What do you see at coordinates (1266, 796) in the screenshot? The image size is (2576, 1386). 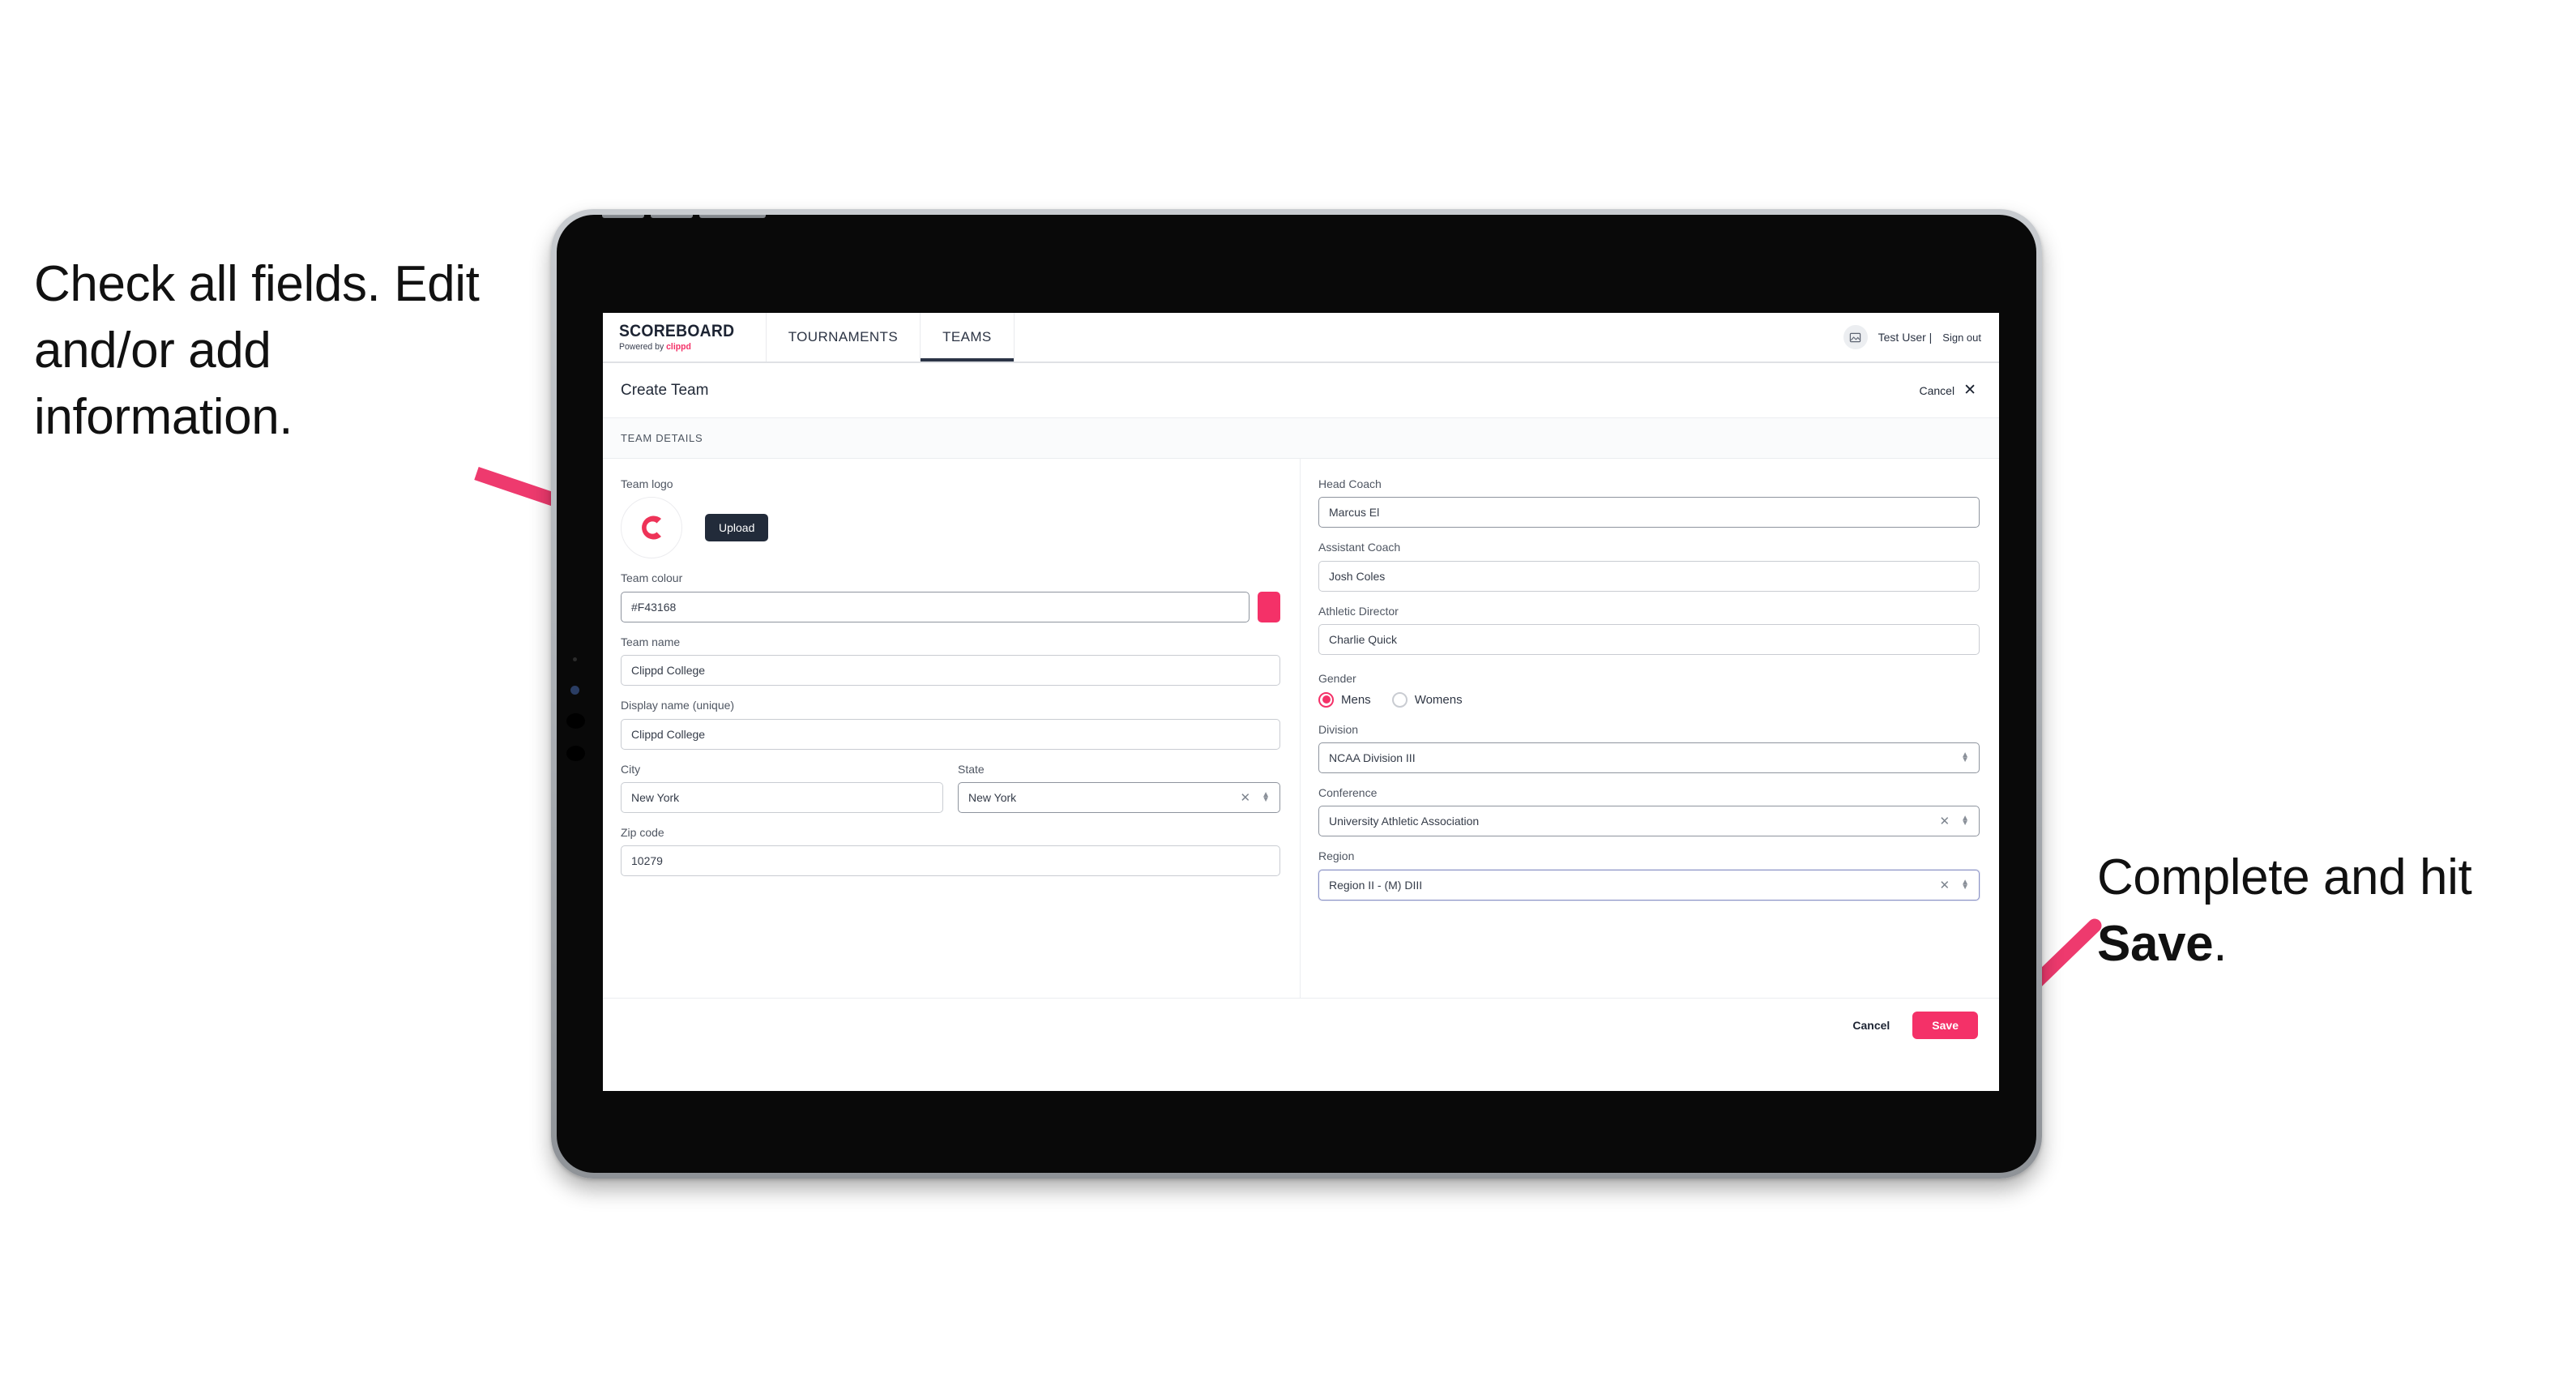 I see `state-chevron-updown-icon: ▲ ▼` at bounding box center [1266, 796].